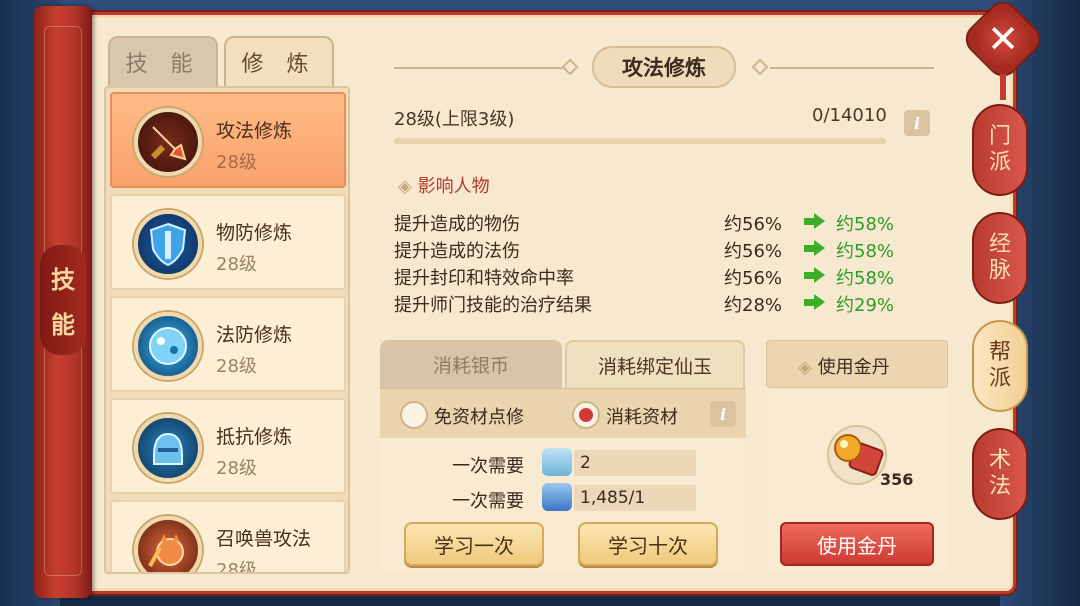 This screenshot has width=1080, height=606. What do you see at coordinates (635, 463) in the screenshot?
I see `requirement-value: 2` at bounding box center [635, 463].